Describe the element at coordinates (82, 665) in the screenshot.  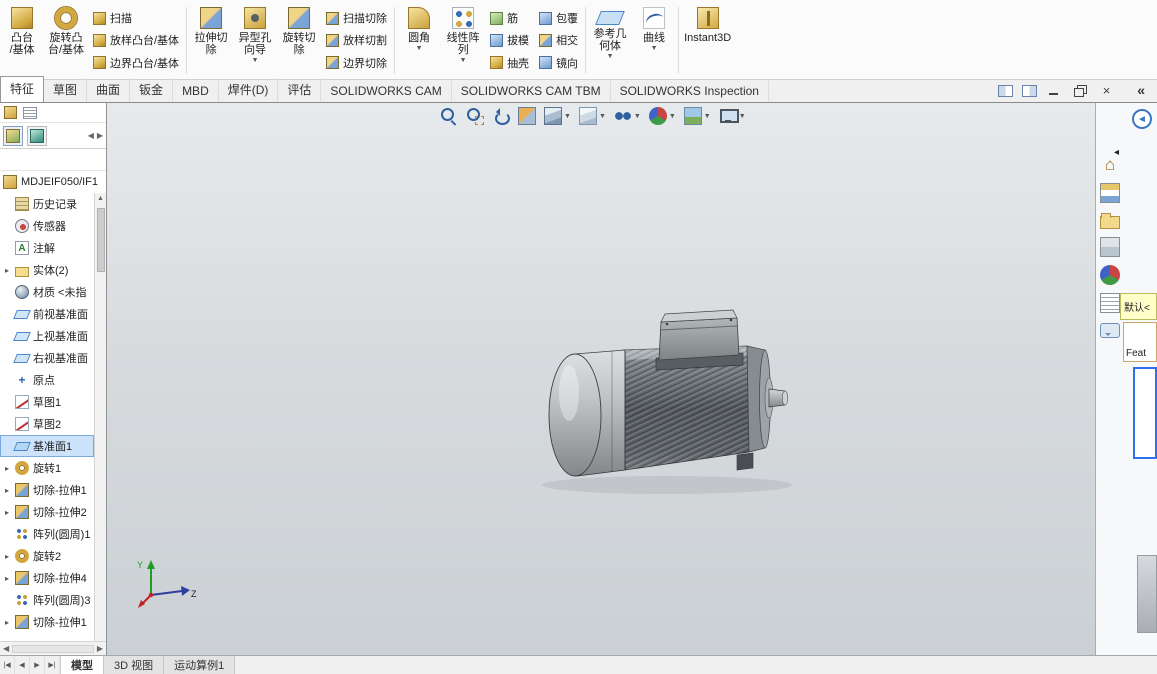
I see `document-tab: 模型` at that location.